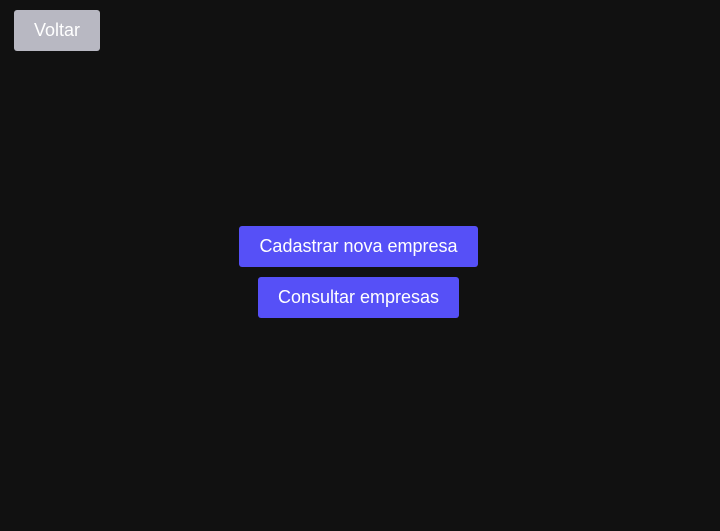 This screenshot has width=720, height=531. I want to click on back-button: Voltar, so click(57, 30).